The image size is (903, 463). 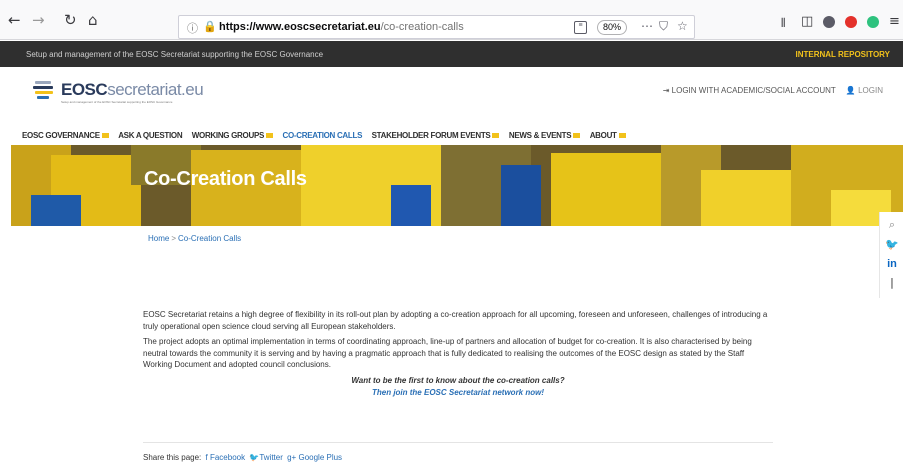 I want to click on nav-item-co-creation-calls: CO-CREATION CALLS, so click(x=322, y=135).